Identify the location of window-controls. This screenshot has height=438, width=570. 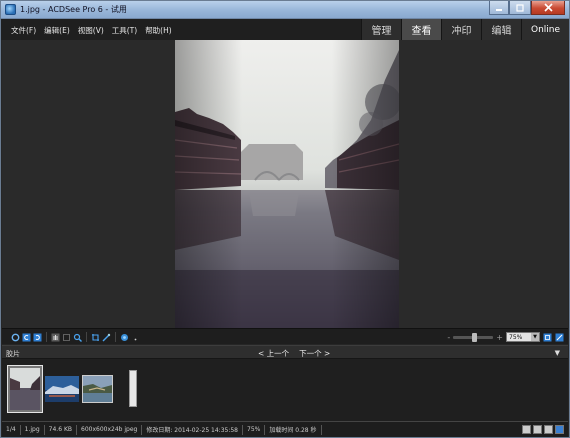
(527, 8).